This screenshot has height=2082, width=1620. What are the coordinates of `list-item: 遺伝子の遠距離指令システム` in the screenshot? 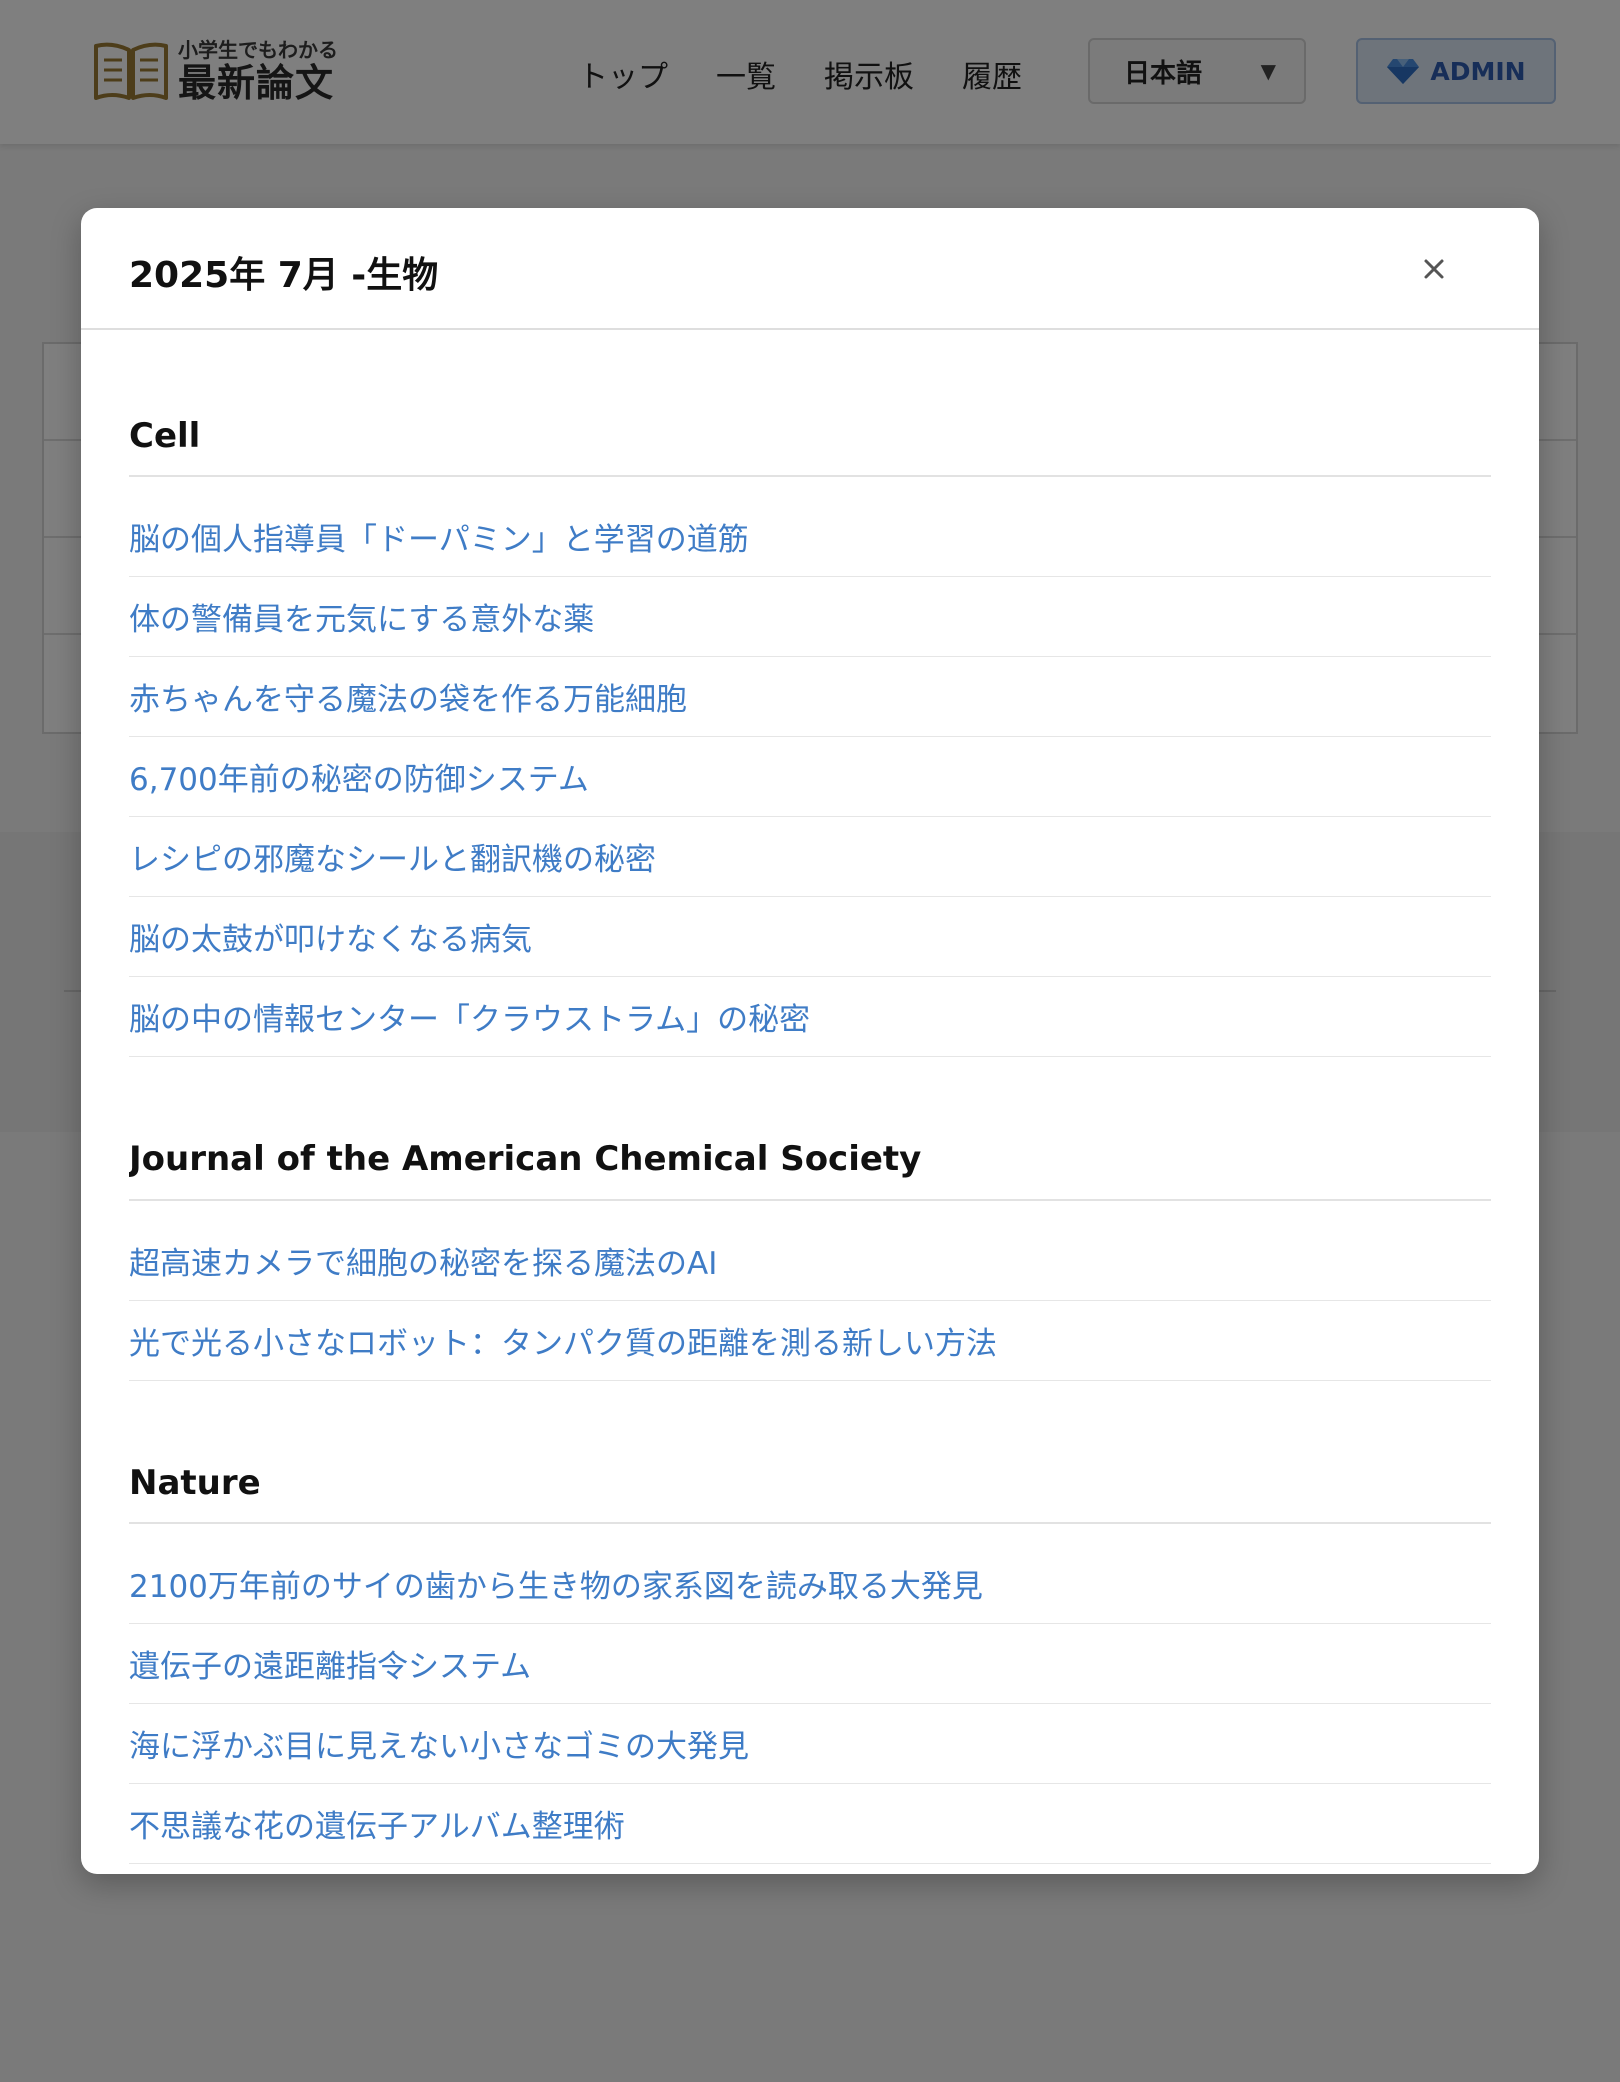 It's located at (810, 1664).